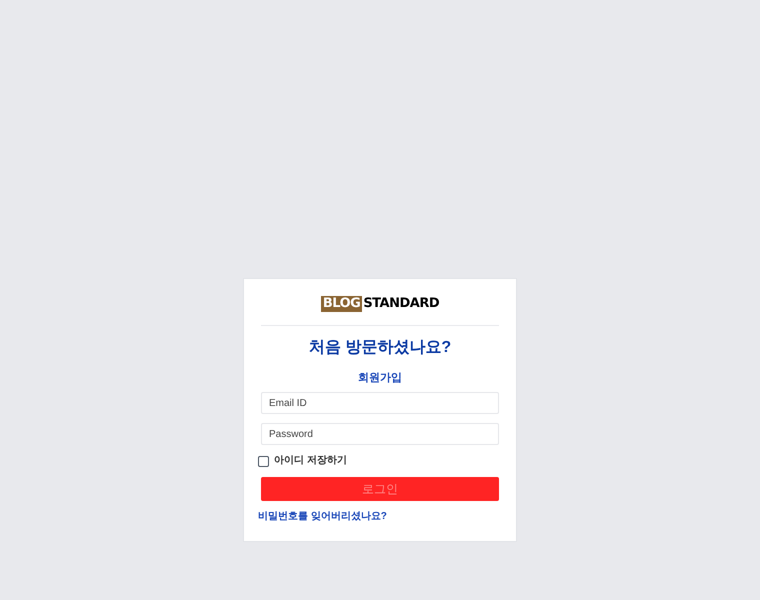 The image size is (760, 600). Describe the element at coordinates (380, 403) in the screenshot. I see `email-field: Email ID` at that location.